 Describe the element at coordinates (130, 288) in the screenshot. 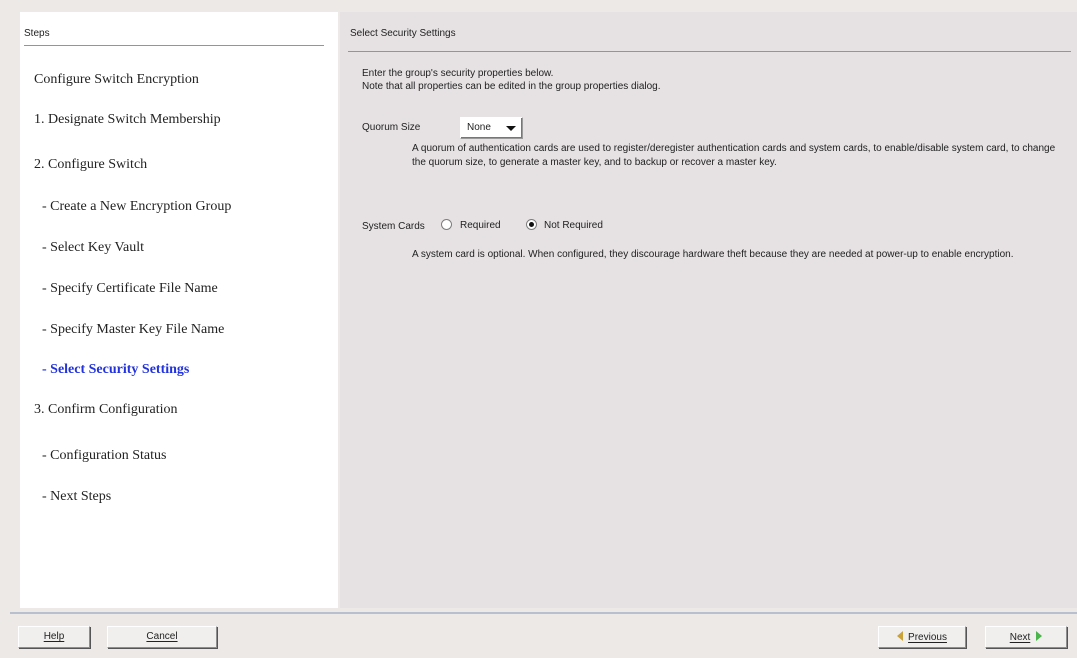

I see `step-specify-certificate-file-name: - Specify Certificate File Name` at that location.